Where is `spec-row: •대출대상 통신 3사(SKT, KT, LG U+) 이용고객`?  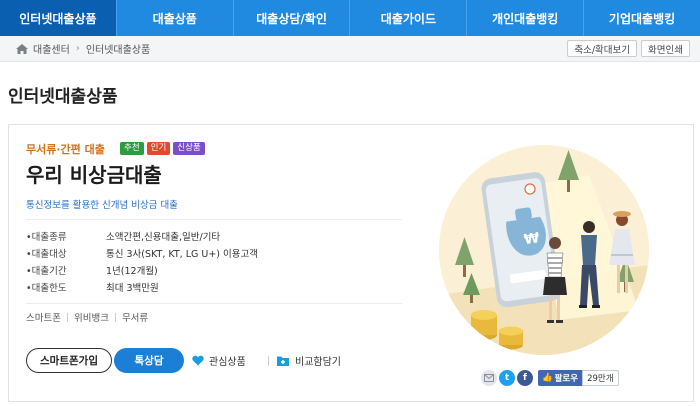 spec-row: •대출대상 통신 3사(SKT, KT, LG U+) 이용고객 is located at coordinates (216, 253).